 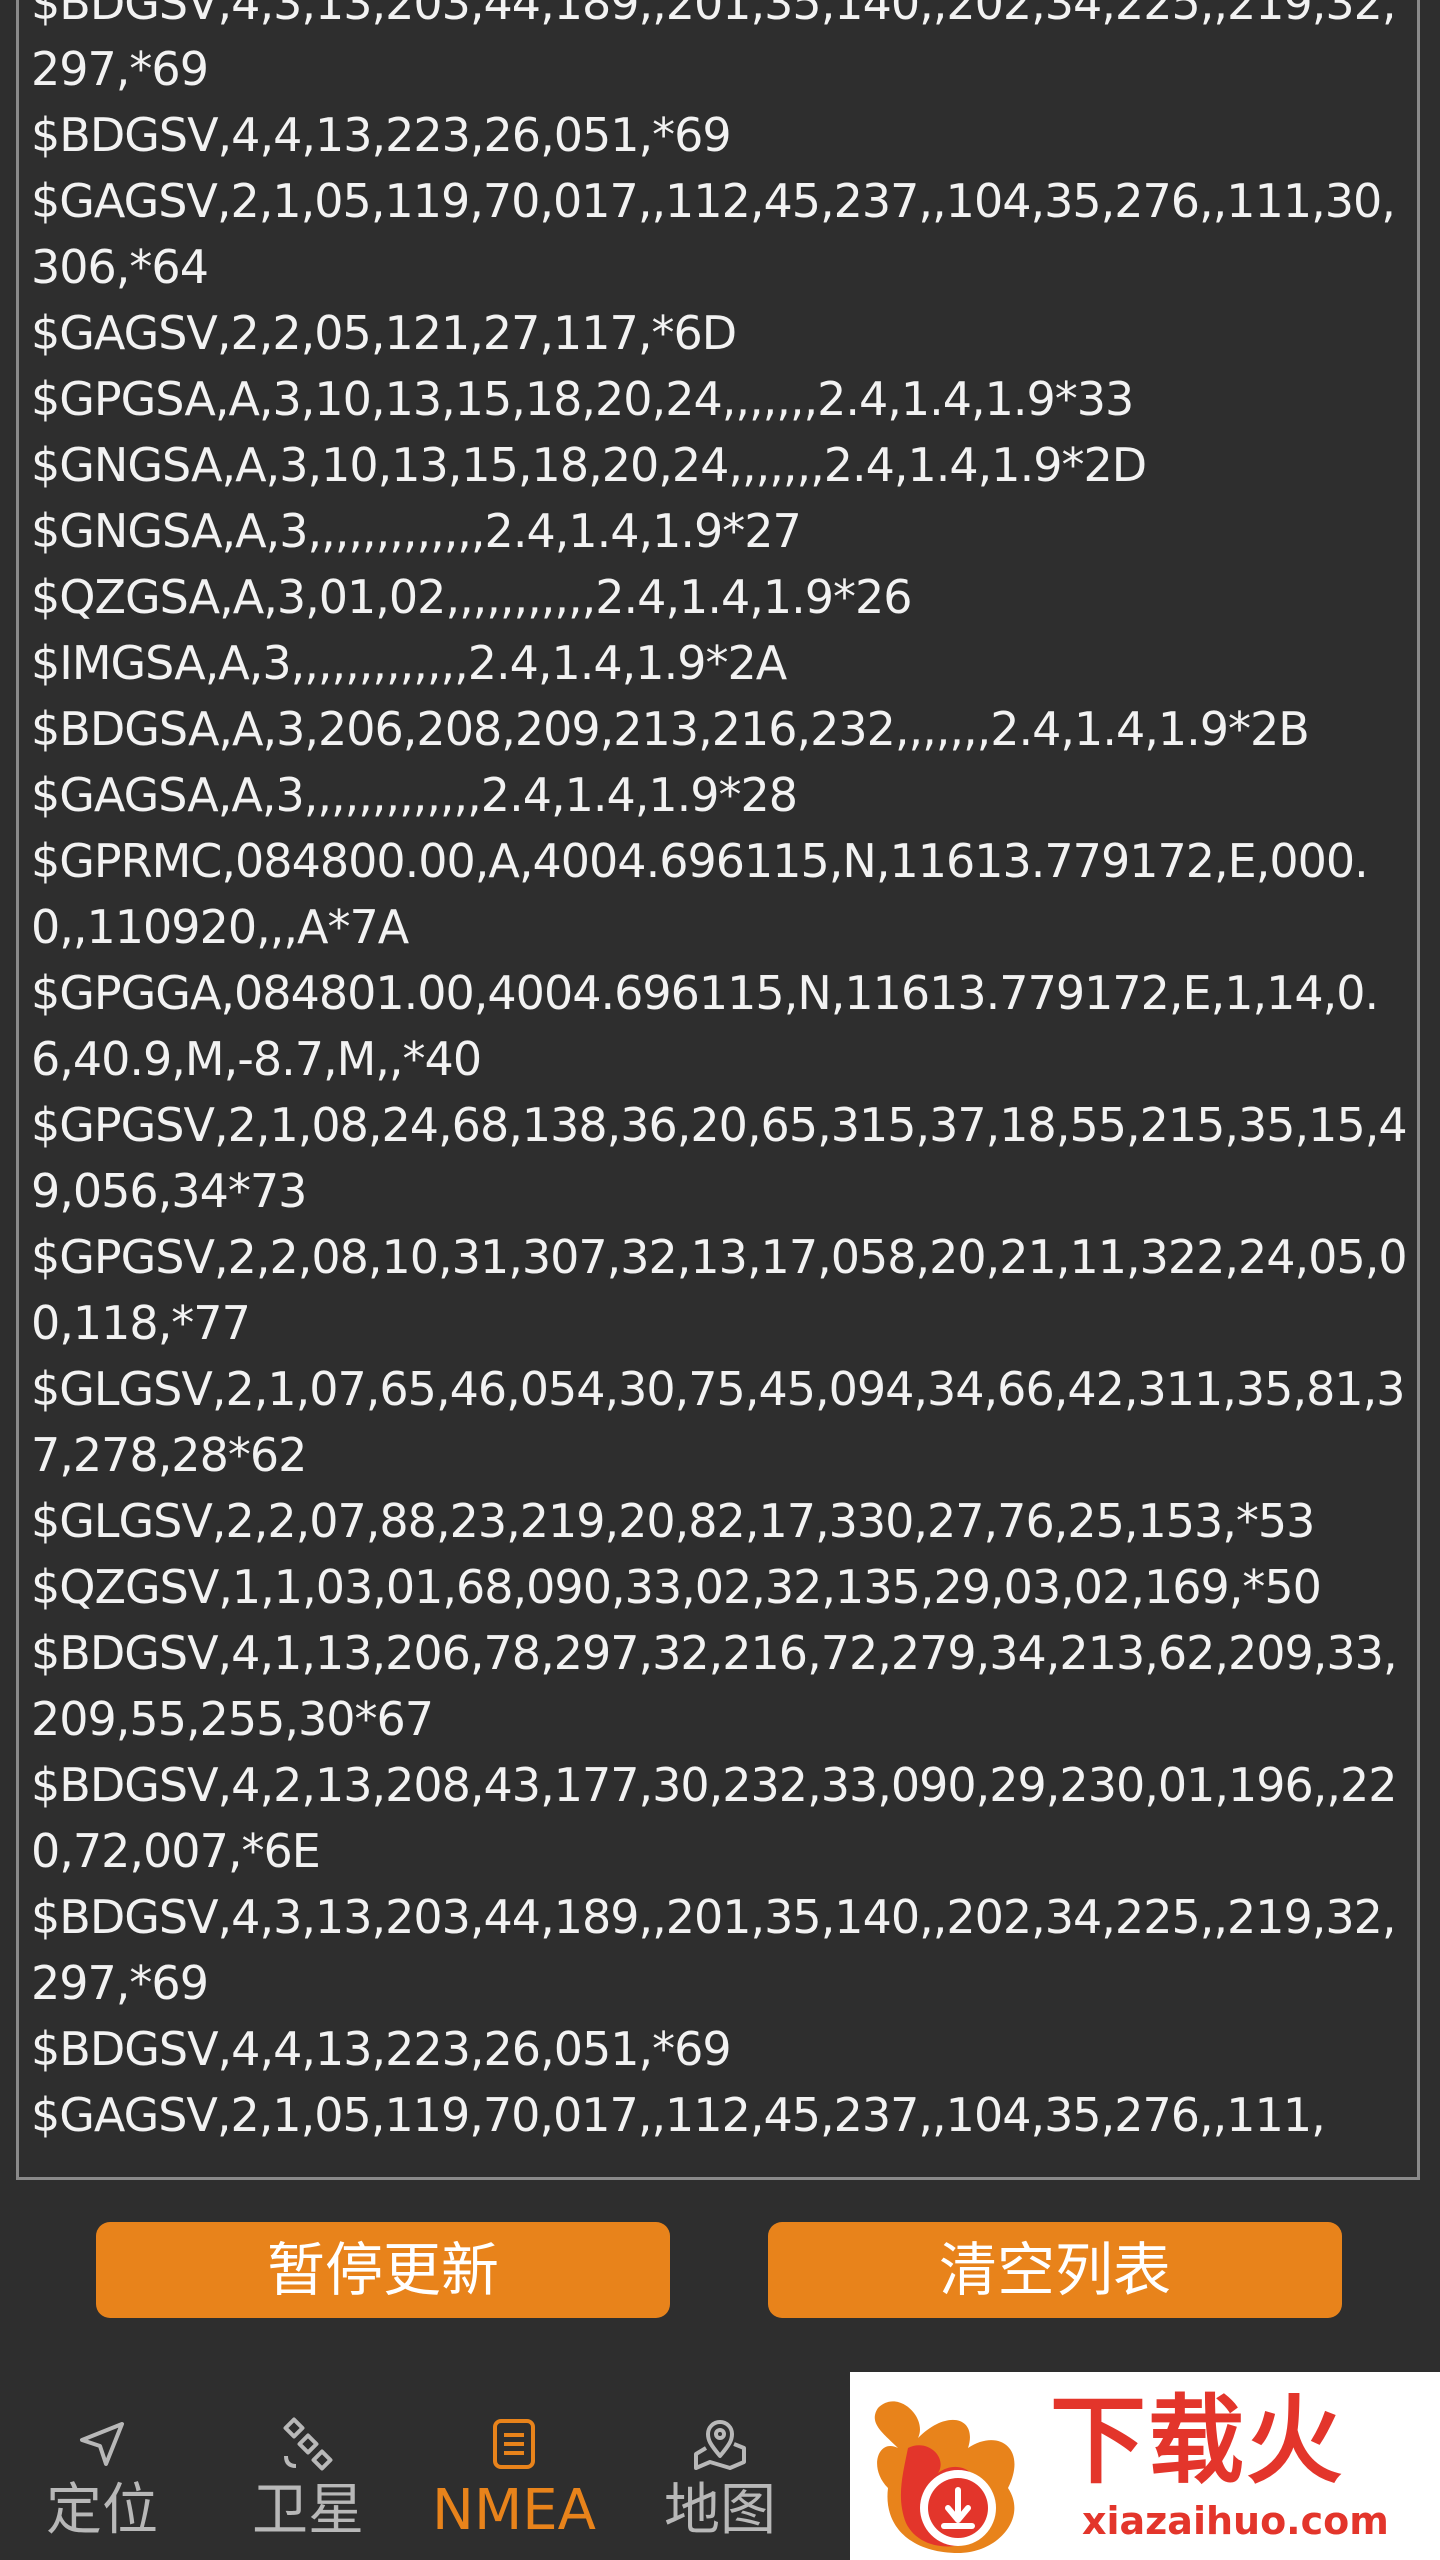 I want to click on tab-label: 定位, so click(x=102, y=2510).